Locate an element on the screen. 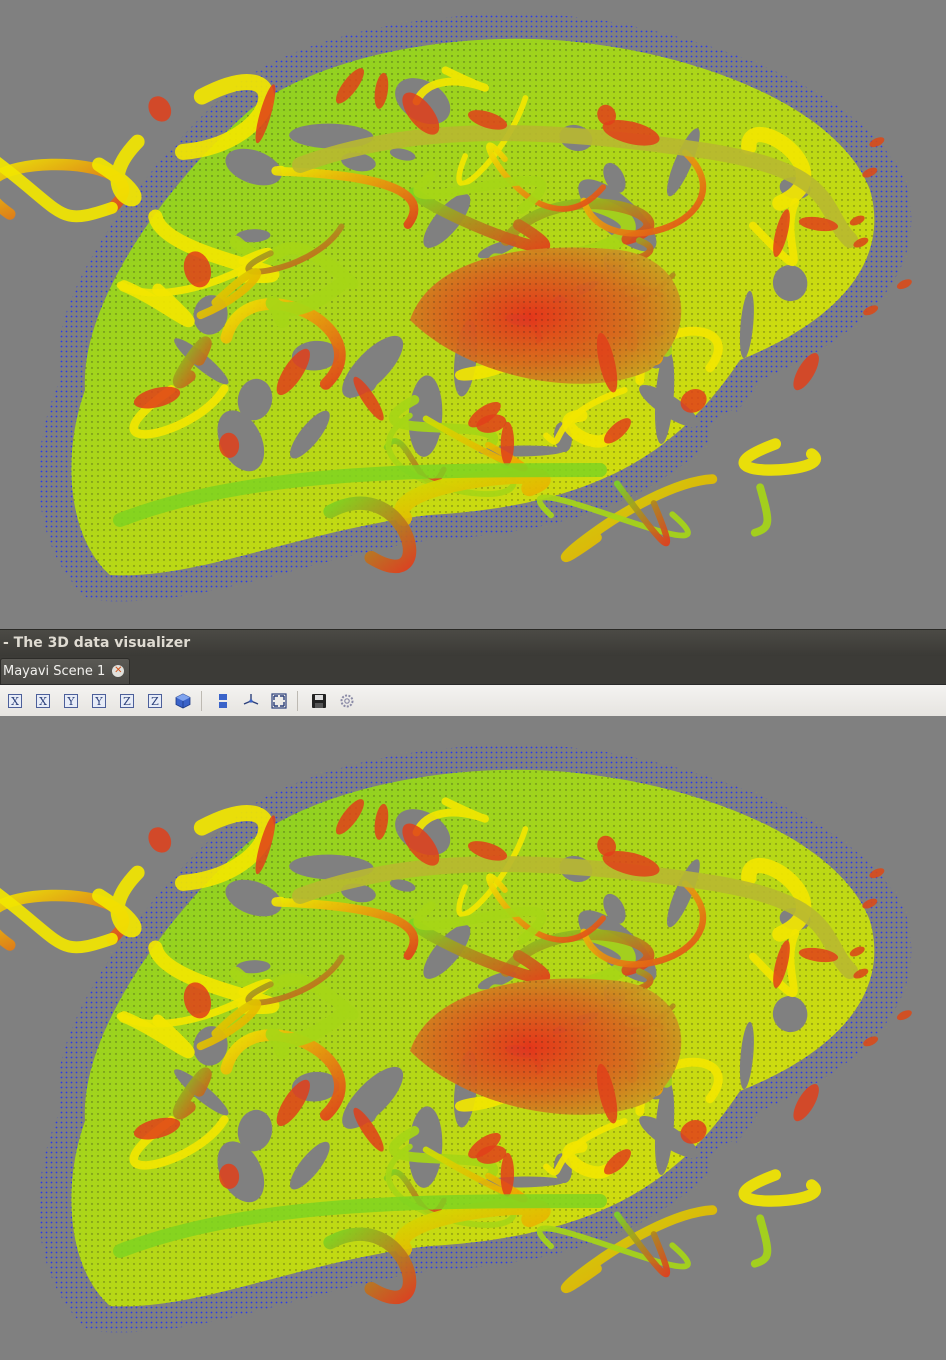 The height and width of the screenshot is (1360, 946). fullscreen-icon is located at coordinates (279, 701).